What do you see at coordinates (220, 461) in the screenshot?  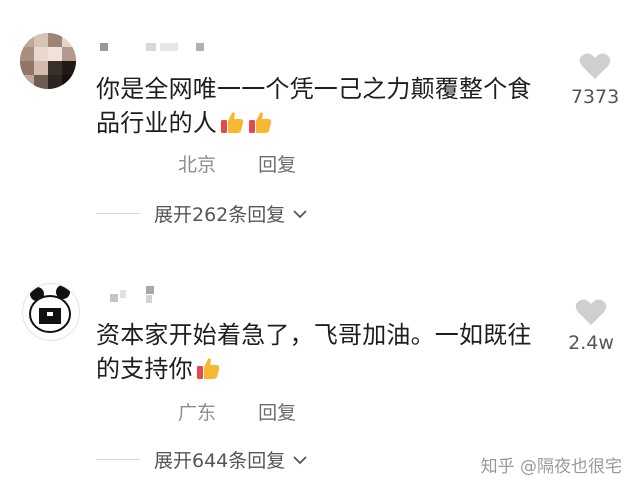 I see `expand-replies-label: 展开644条回复` at bounding box center [220, 461].